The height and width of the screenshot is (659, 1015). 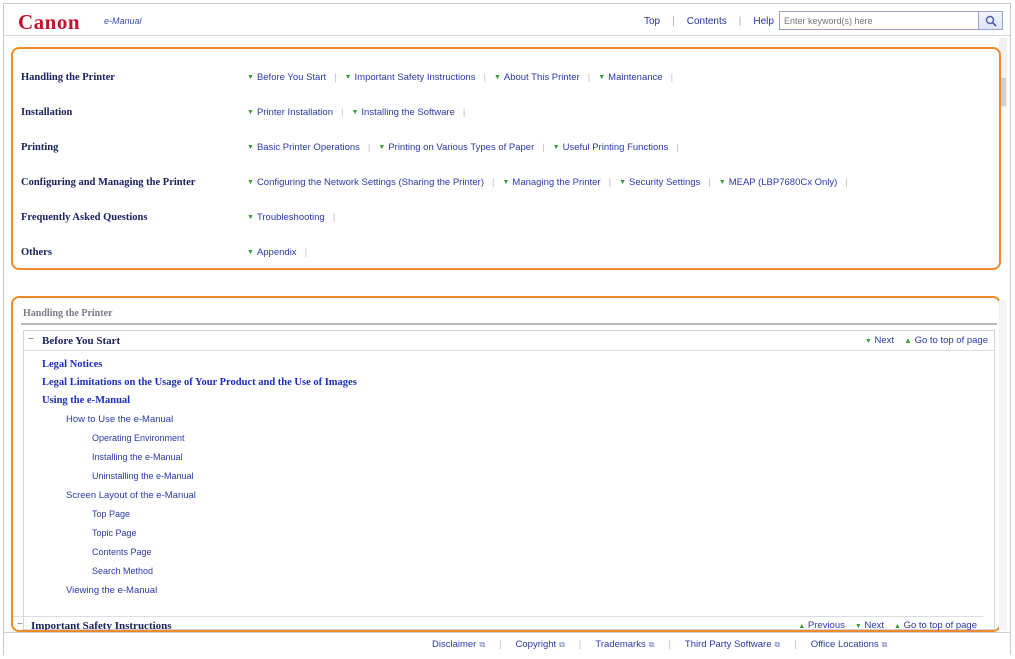 I want to click on canon-logo: Canon, so click(x=49, y=22).